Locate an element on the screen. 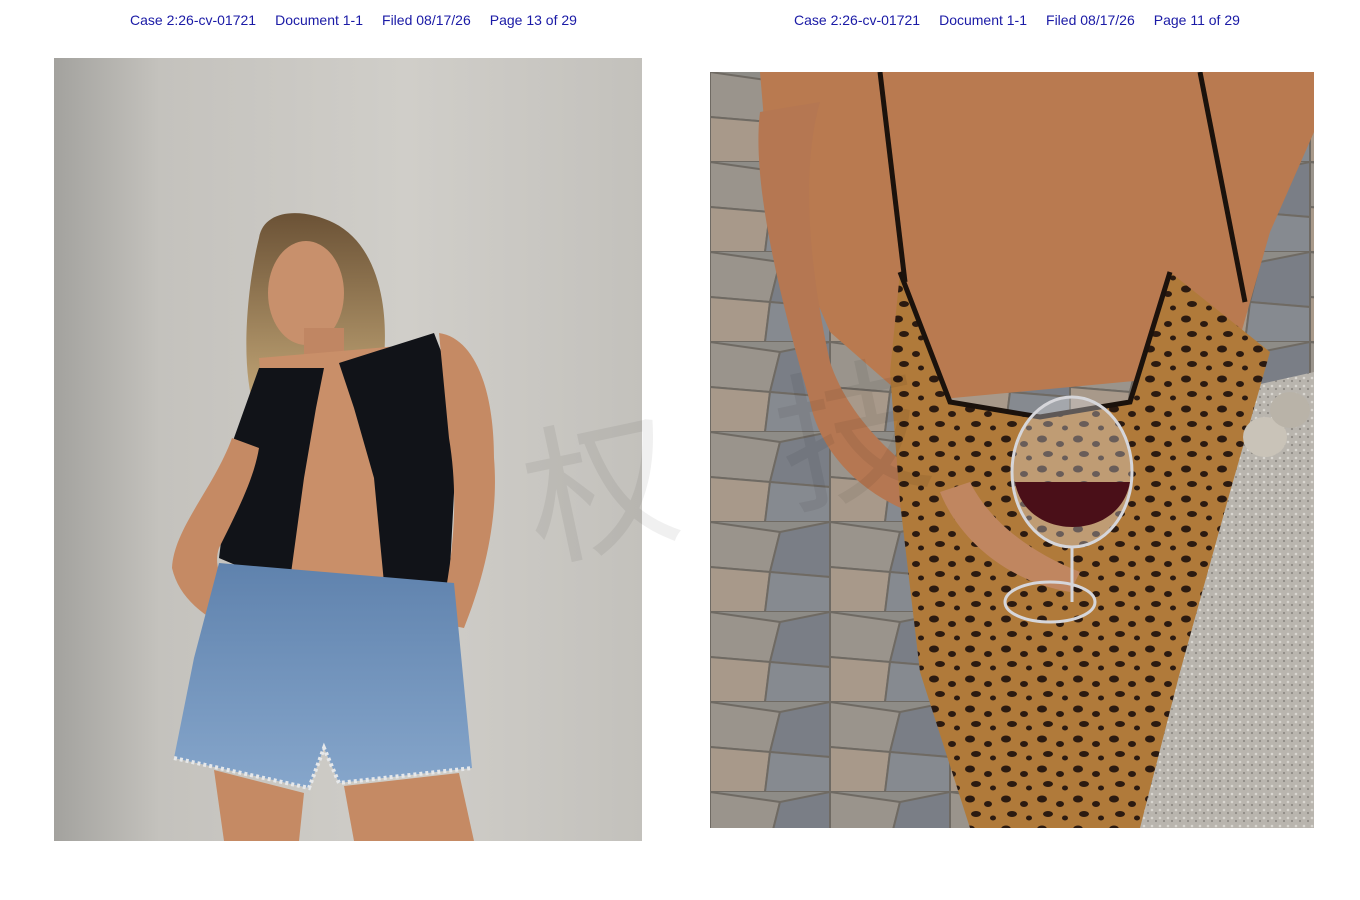  page-number: Page 13 of 29 is located at coordinates (533, 20).